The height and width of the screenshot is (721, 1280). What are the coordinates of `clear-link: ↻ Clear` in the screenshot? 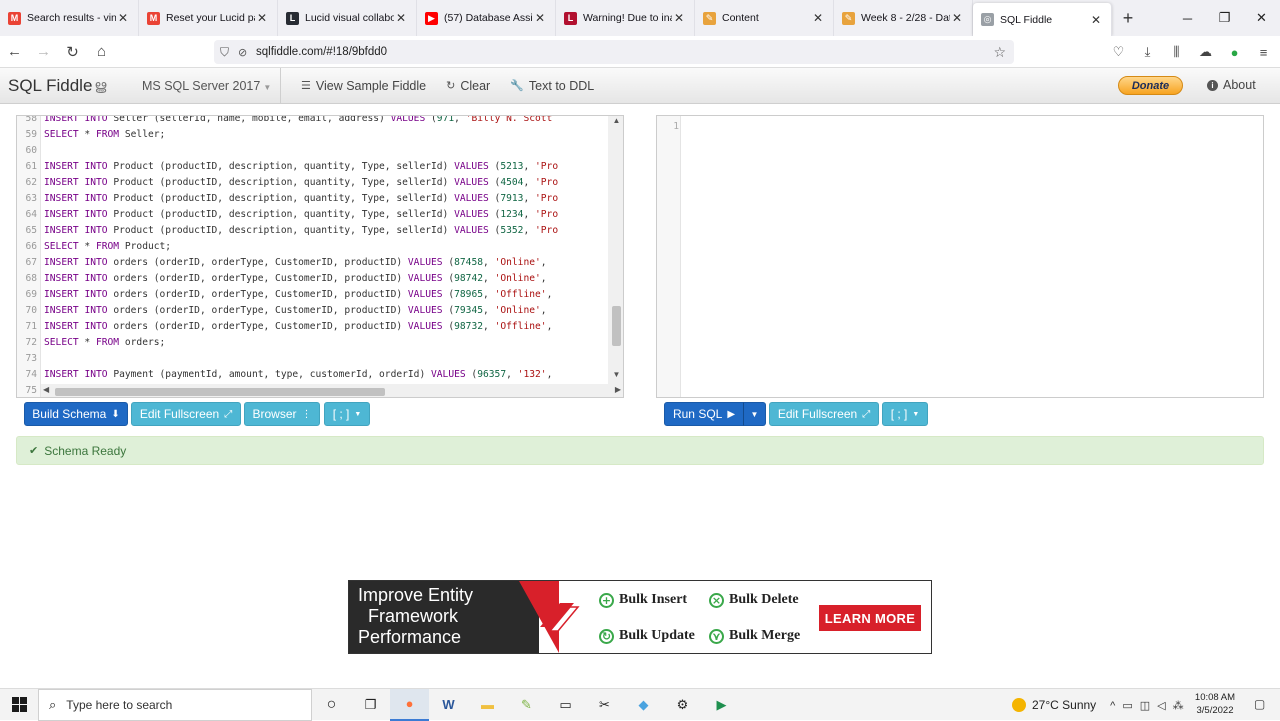 It's located at (468, 86).